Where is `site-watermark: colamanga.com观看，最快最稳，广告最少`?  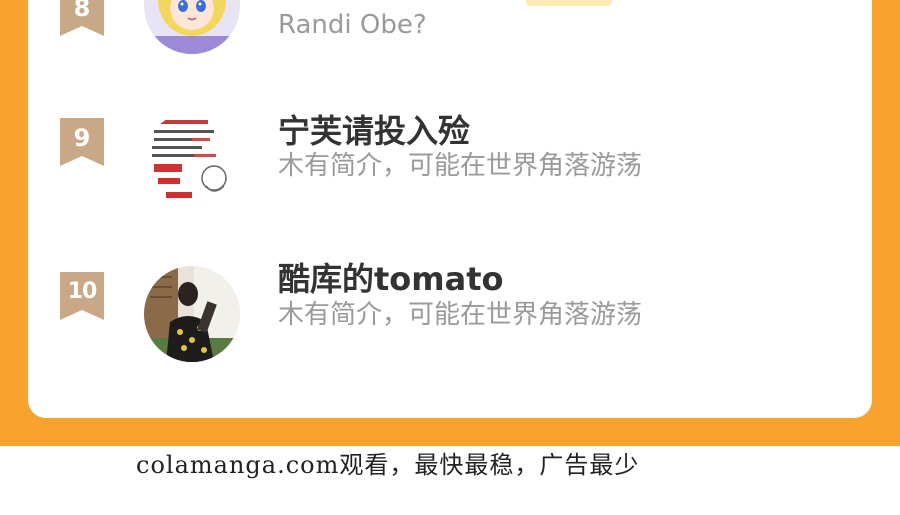
site-watermark: colamanga.com观看，最快最稳，广告最少 is located at coordinates (388, 465).